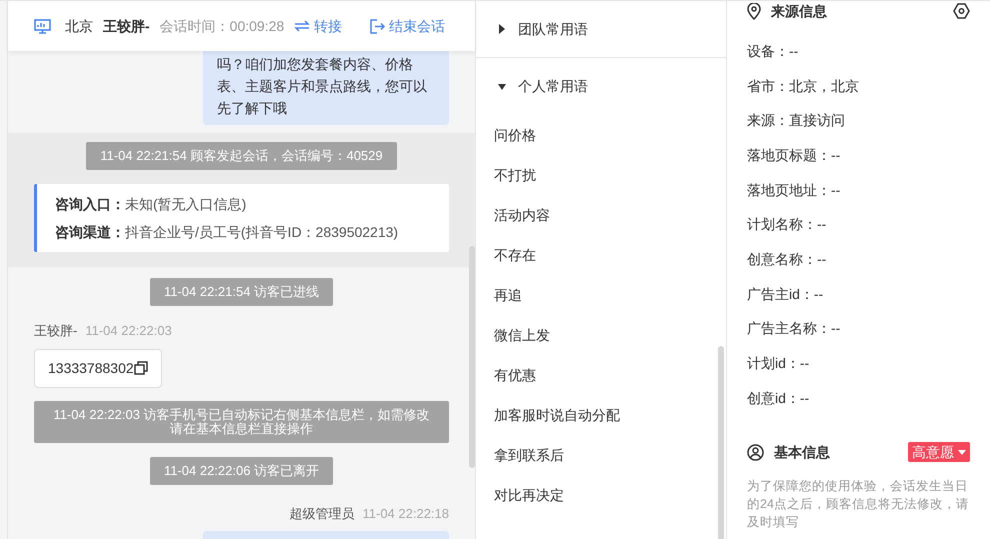  I want to click on system-message: 11-04 22:22:03 访客手机号已自动标记右侧基本信息栏，如需修改请在基本信息栏直接操作, so click(241, 421).